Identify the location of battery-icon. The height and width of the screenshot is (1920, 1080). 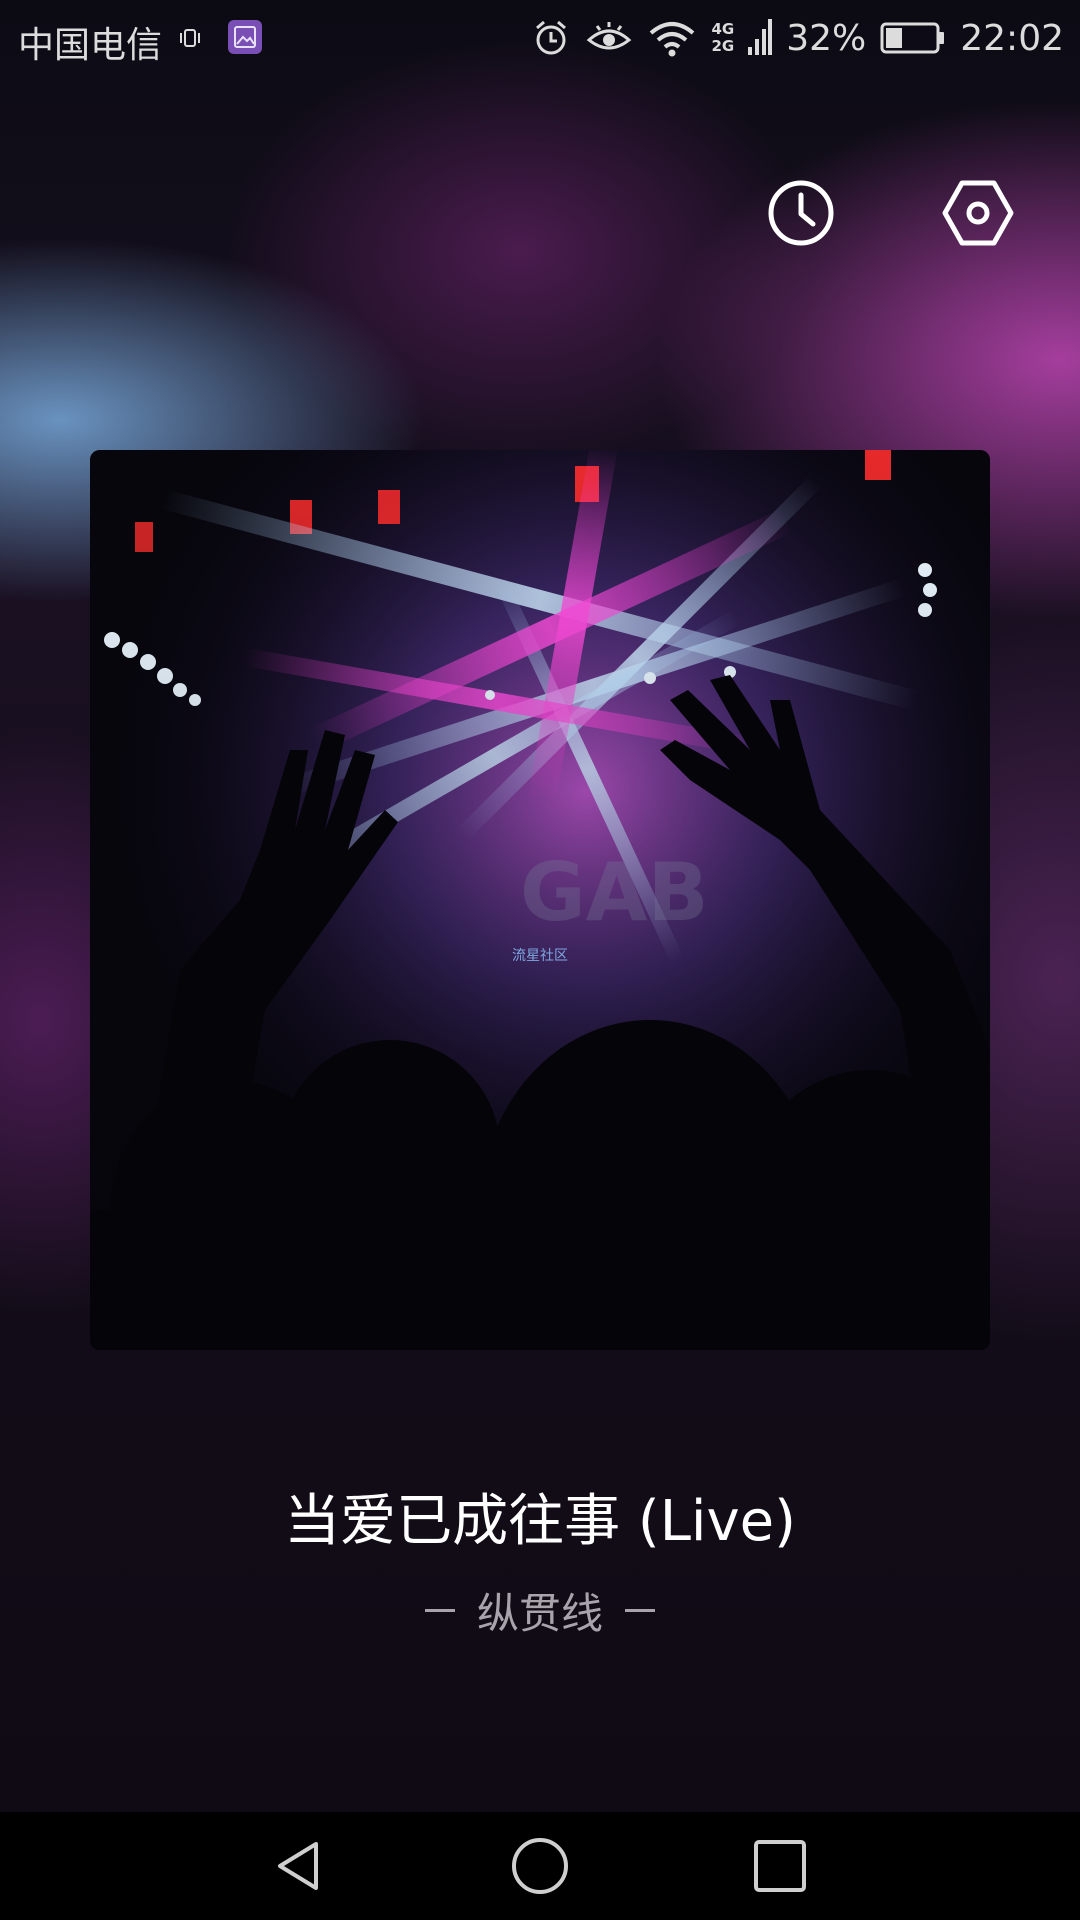
(912, 38).